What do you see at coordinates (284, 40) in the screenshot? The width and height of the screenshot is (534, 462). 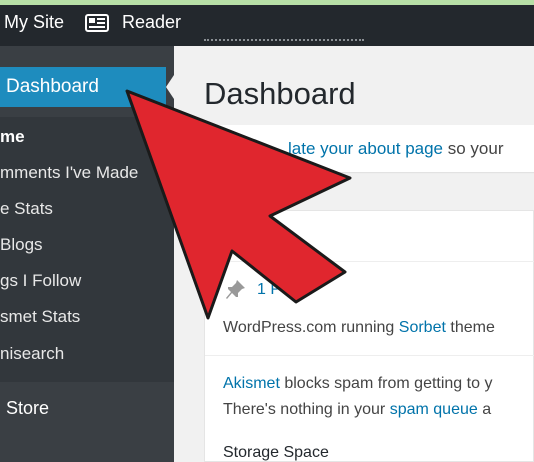 I see `admin-bar-divider` at bounding box center [284, 40].